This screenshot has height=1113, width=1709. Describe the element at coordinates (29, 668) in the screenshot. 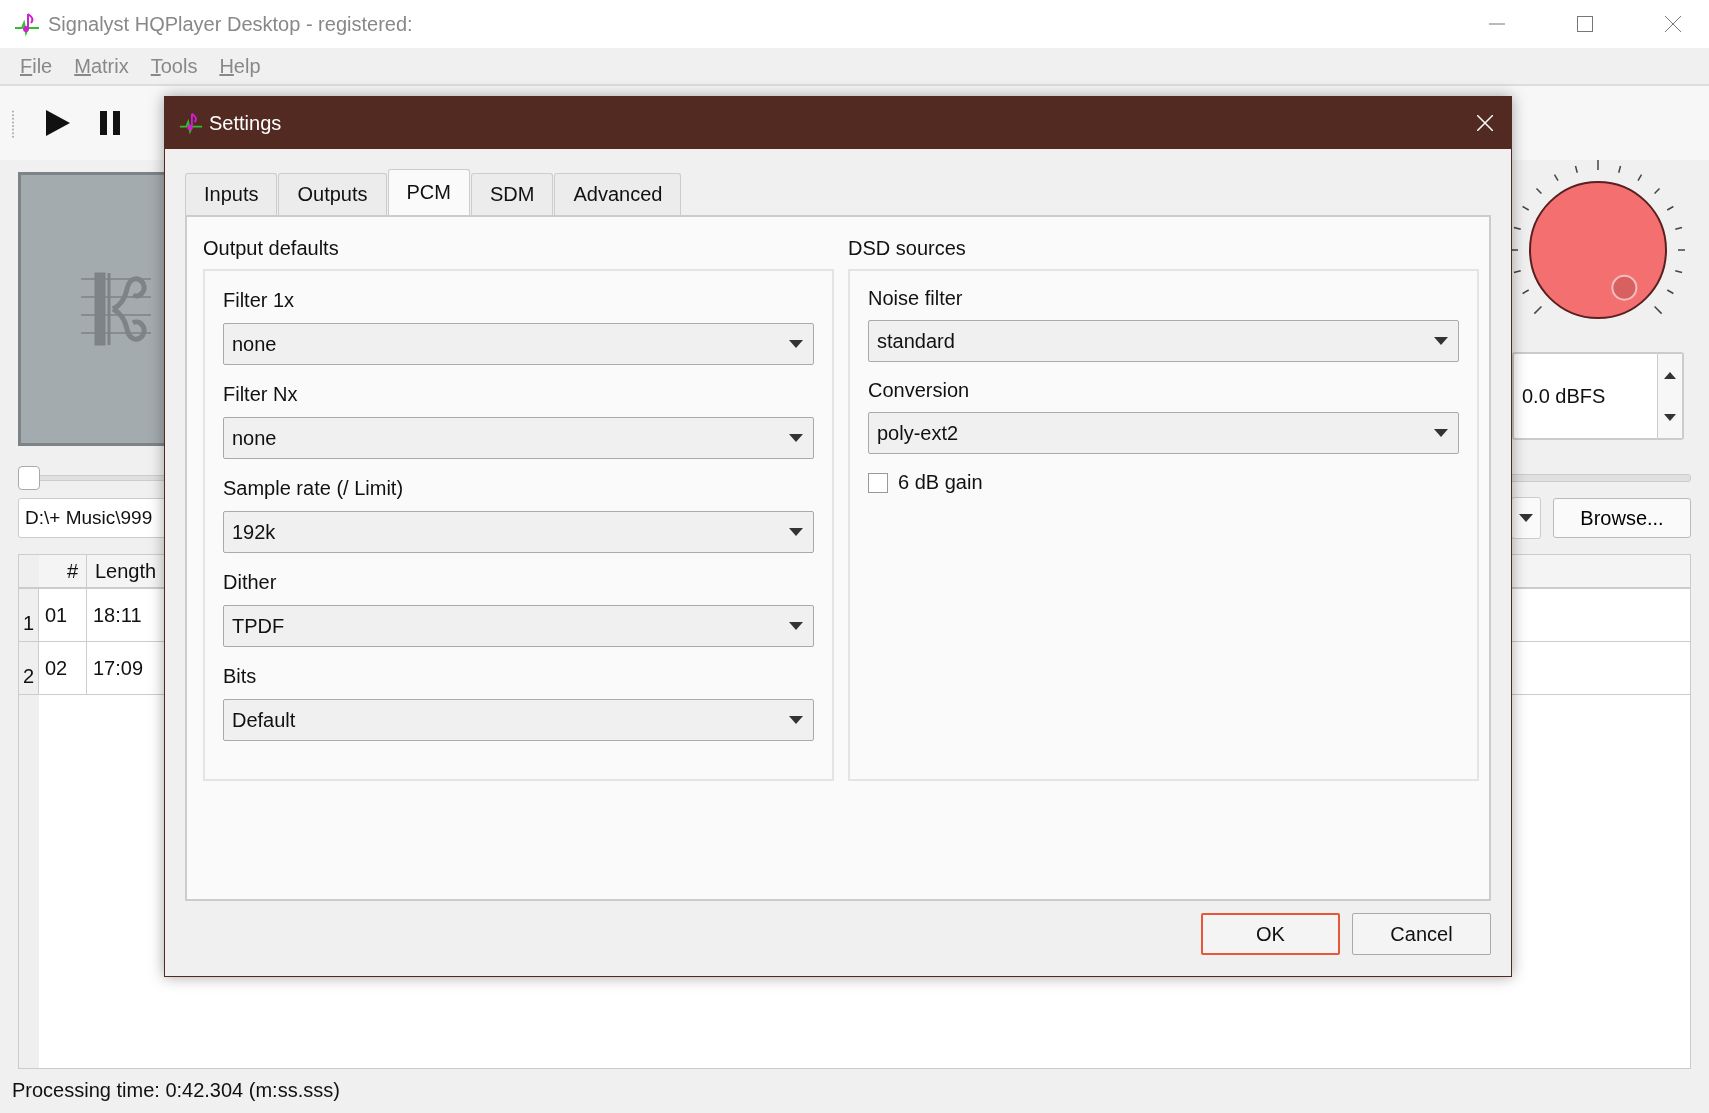

I see `row-header: 2` at that location.